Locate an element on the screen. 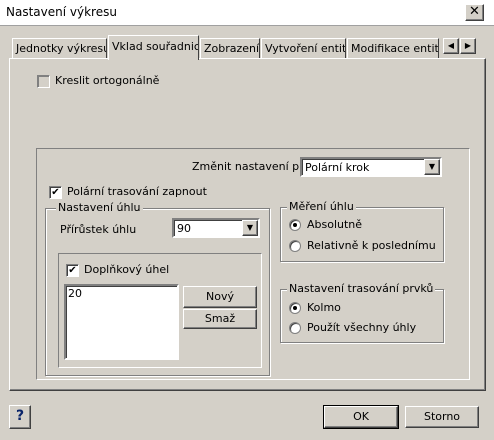 The height and width of the screenshot is (440, 494). change-settings-value: Polární krok is located at coordinates (337, 167).